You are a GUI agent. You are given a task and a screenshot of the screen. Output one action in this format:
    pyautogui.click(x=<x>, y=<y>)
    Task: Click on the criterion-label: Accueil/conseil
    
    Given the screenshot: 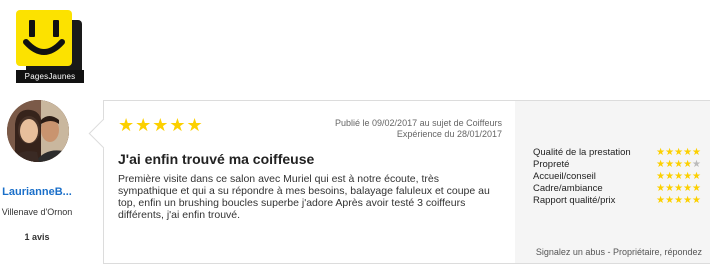 What is the action you would take?
    pyautogui.click(x=564, y=176)
    